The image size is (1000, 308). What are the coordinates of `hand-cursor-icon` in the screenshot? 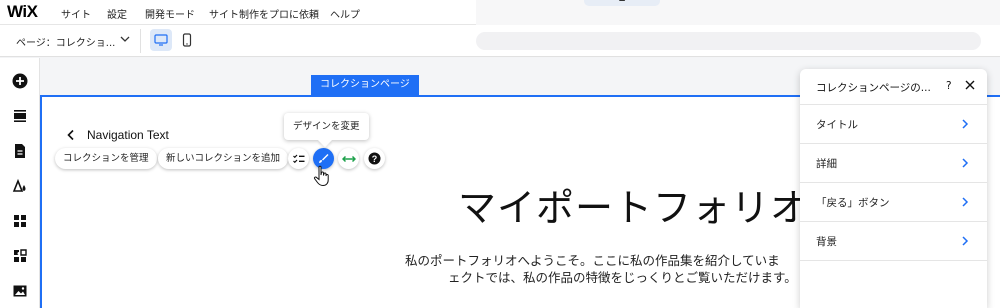 It's located at (321, 176).